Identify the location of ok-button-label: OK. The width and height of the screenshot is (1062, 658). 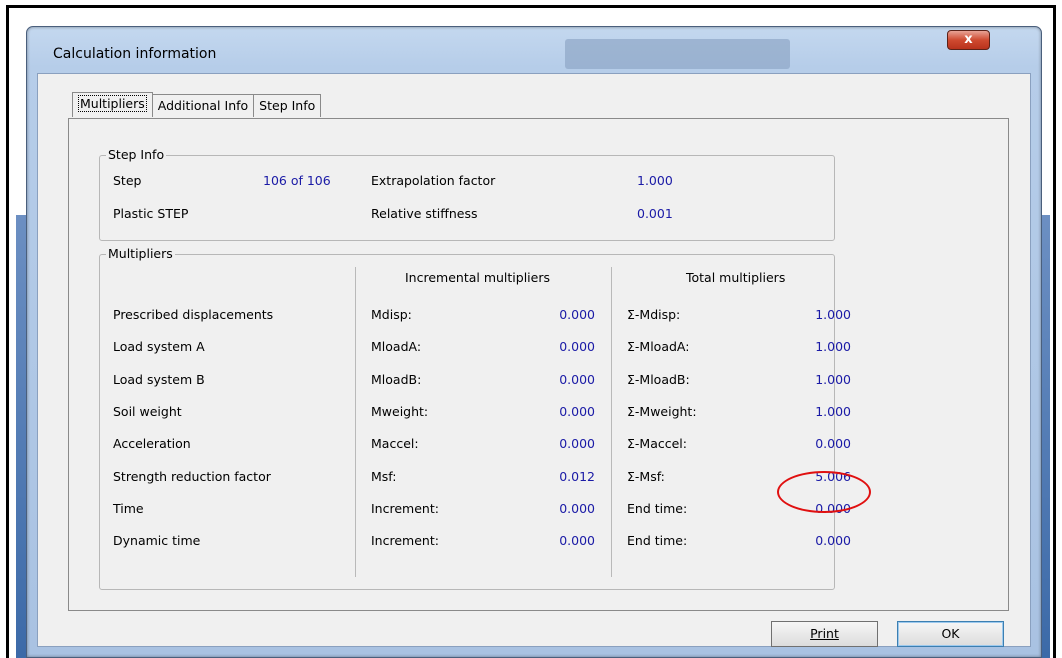
(950, 633).